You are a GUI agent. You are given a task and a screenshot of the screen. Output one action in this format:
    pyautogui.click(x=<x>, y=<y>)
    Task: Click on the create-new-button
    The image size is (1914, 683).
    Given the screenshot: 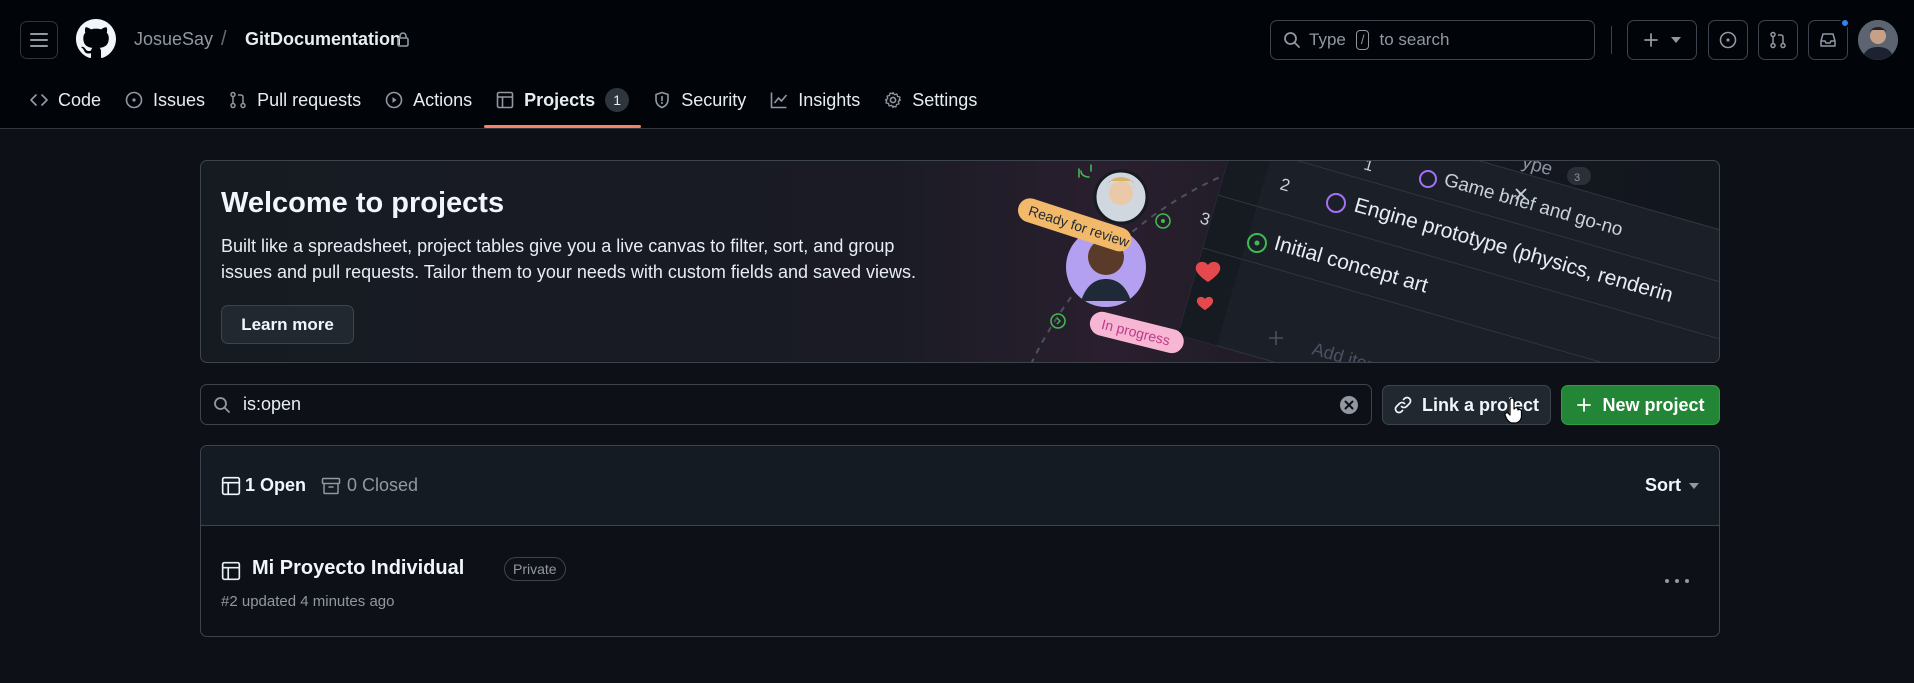 What is the action you would take?
    pyautogui.click(x=1662, y=40)
    